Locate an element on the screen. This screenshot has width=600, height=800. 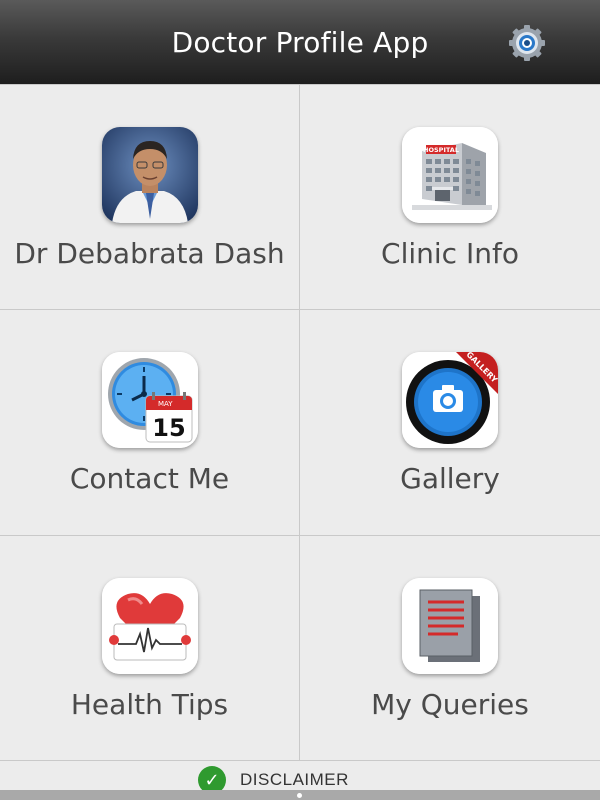
tile-clinic-info: HOSPITAL Clinic Info is located at coordinates (450, 197).